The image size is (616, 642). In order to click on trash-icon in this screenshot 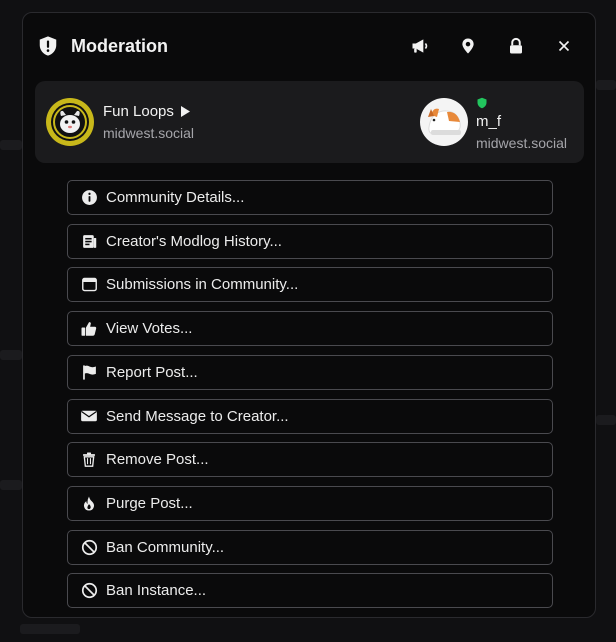, I will do `click(89, 460)`.